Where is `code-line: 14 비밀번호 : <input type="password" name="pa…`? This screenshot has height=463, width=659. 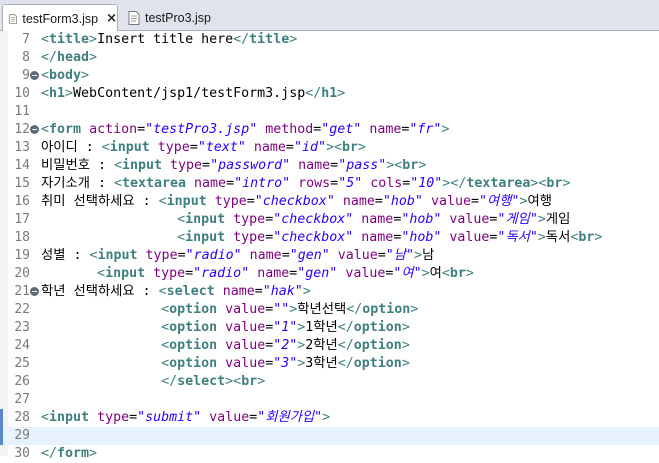 code-line: 14 비밀번호 : <input type="password" name="pa… is located at coordinates (329, 166).